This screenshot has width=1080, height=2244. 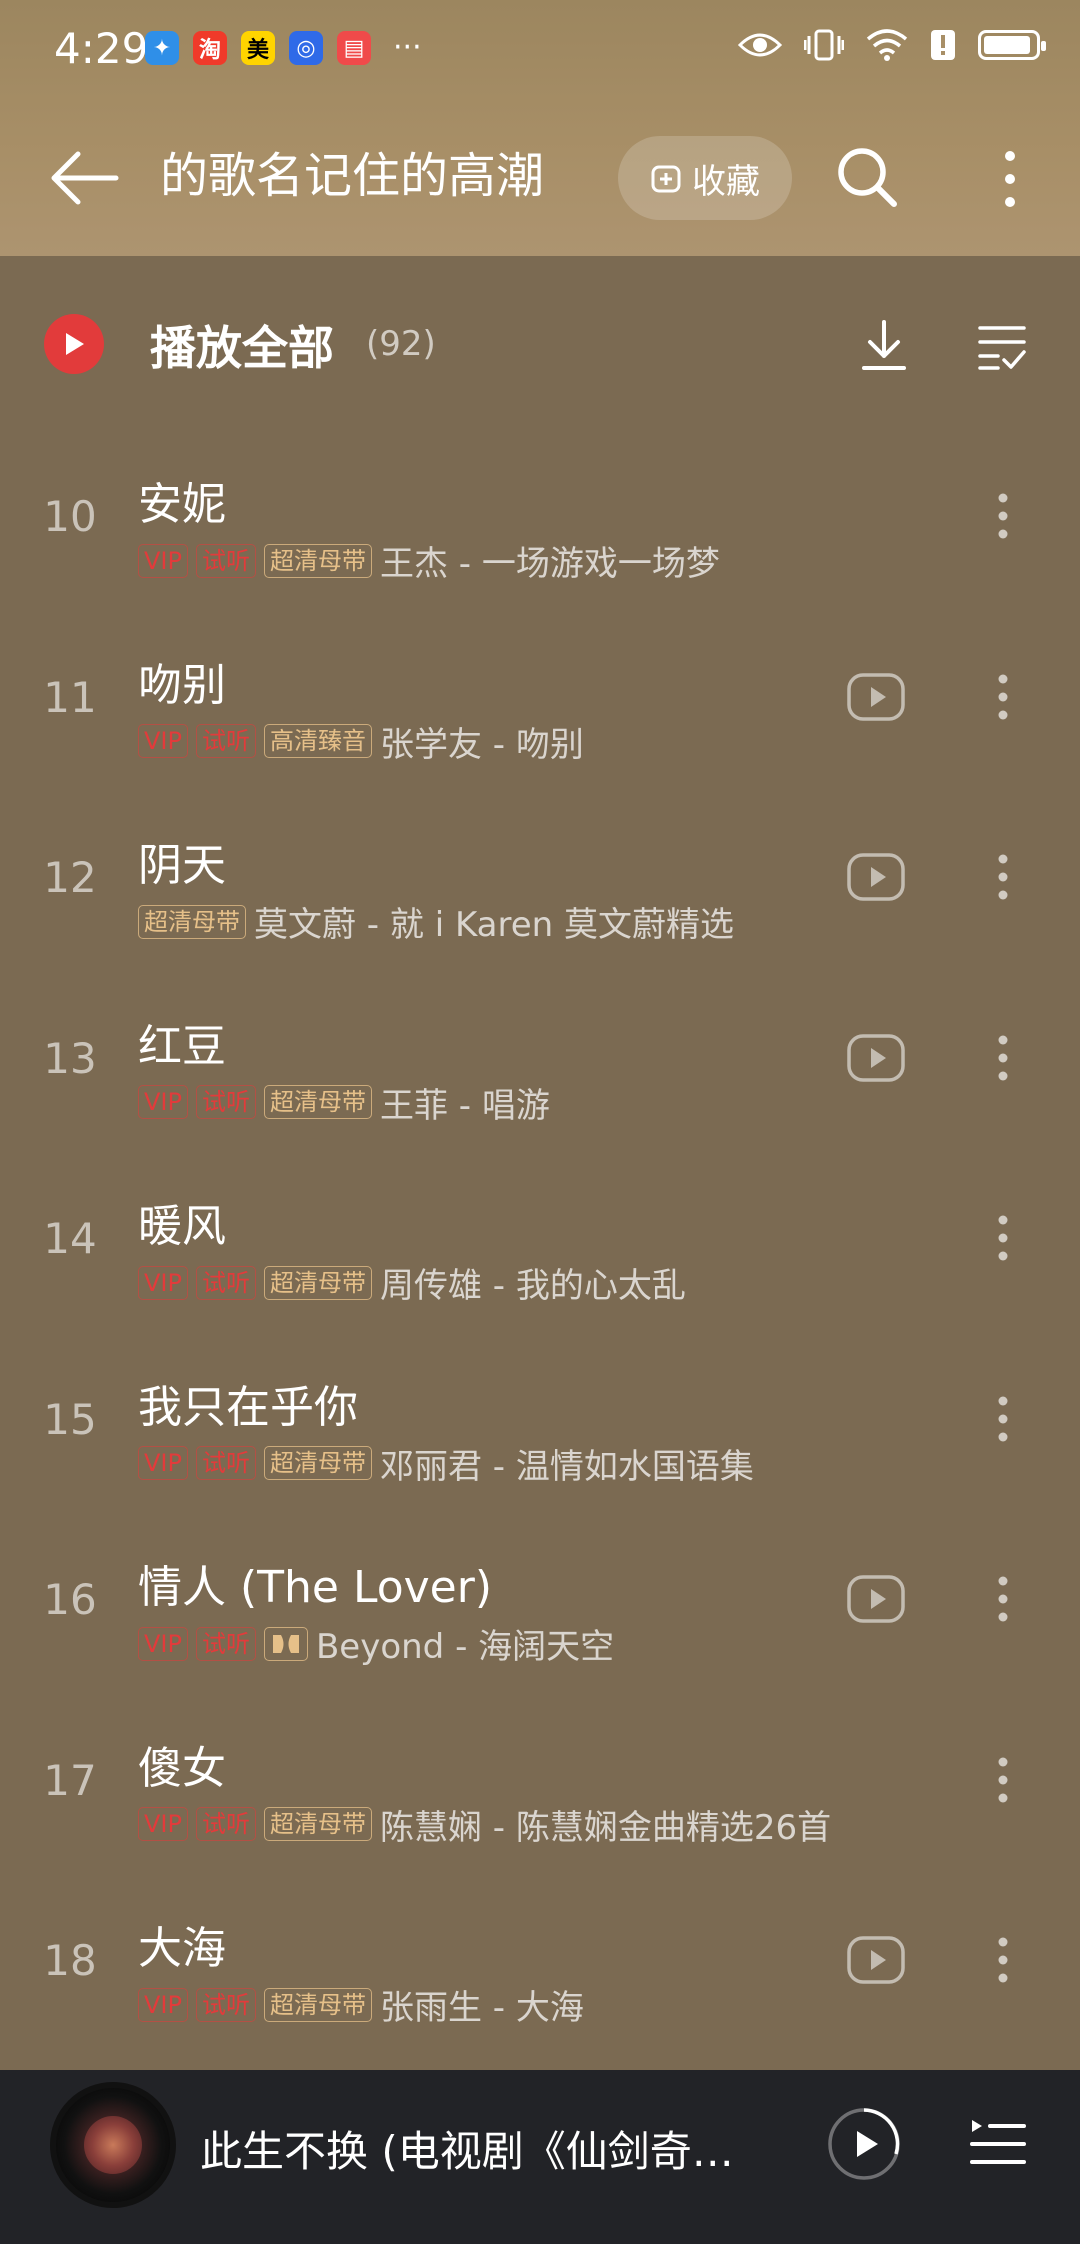 What do you see at coordinates (549, 564) in the screenshot?
I see `song-artist-album: 王杰 - 一场游戏一场梦` at bounding box center [549, 564].